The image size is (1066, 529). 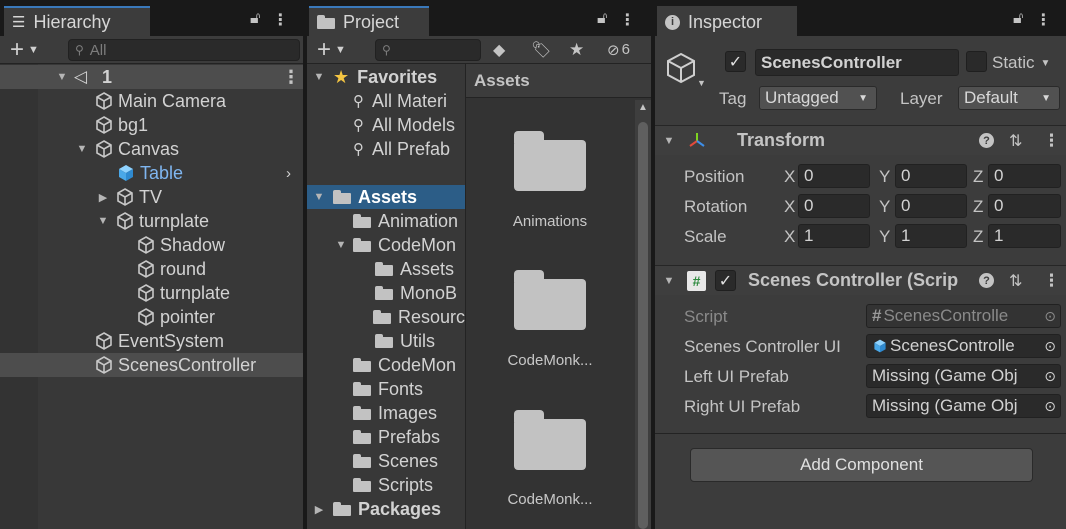 I want to click on packages-row: ▶ Packages, so click(x=386, y=509).